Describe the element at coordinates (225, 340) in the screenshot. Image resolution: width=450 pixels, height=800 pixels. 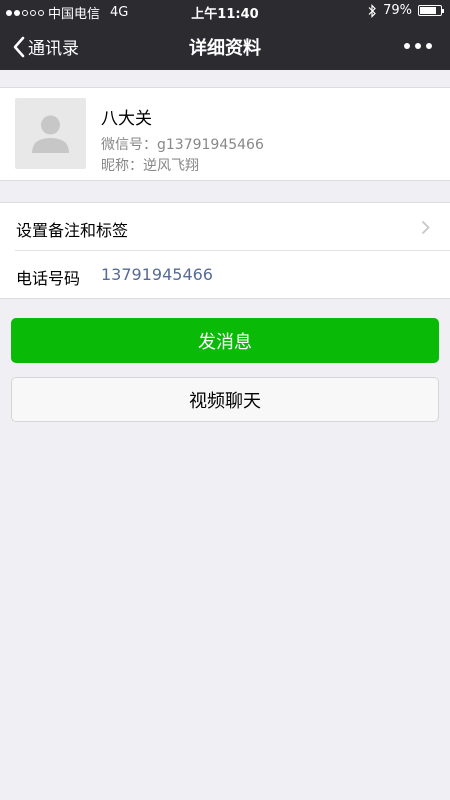
I see `send-message-button: 发消息` at that location.